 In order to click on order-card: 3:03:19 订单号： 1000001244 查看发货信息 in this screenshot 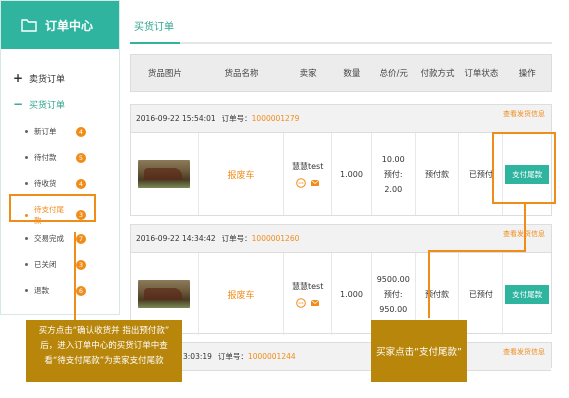, I will do `click(341, 356)`.